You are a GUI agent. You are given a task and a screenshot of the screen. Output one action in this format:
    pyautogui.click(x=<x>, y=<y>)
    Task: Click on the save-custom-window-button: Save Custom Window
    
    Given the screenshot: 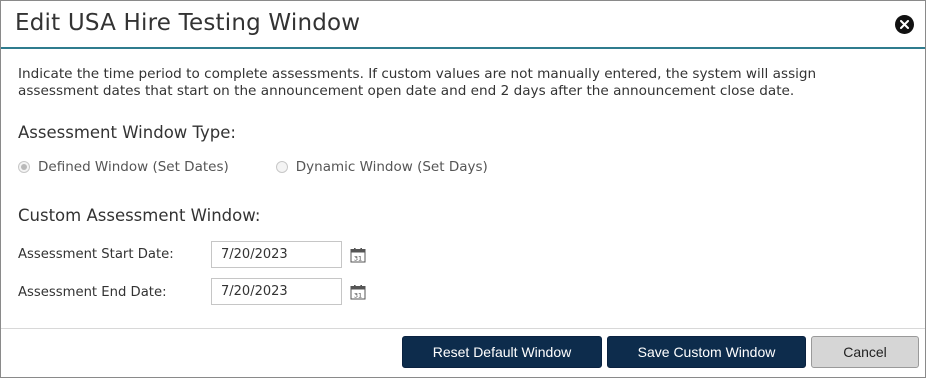 What is the action you would take?
    pyautogui.click(x=706, y=352)
    